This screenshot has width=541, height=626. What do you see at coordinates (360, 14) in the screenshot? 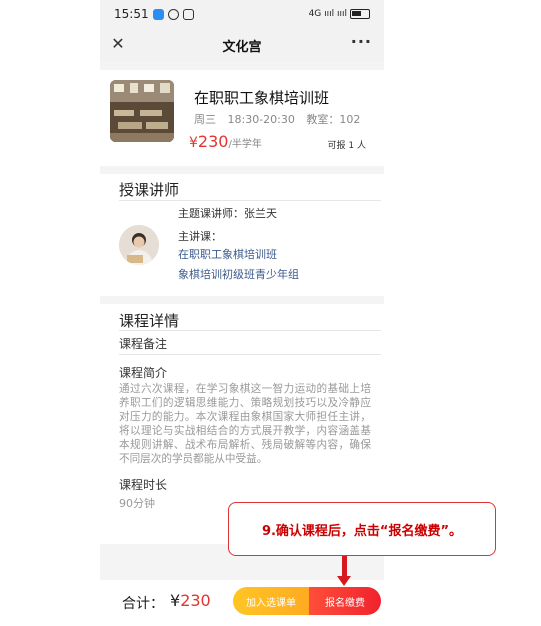
I see `battery-icon` at bounding box center [360, 14].